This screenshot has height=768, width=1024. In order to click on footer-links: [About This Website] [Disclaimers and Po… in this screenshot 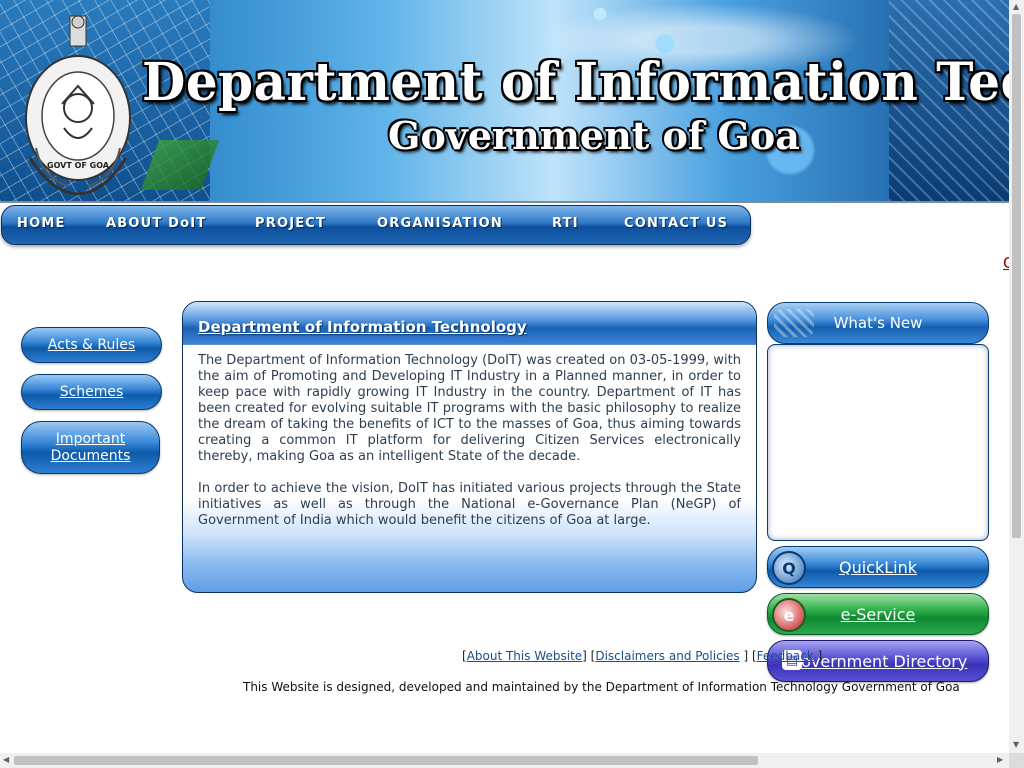, I will do `click(642, 656)`.